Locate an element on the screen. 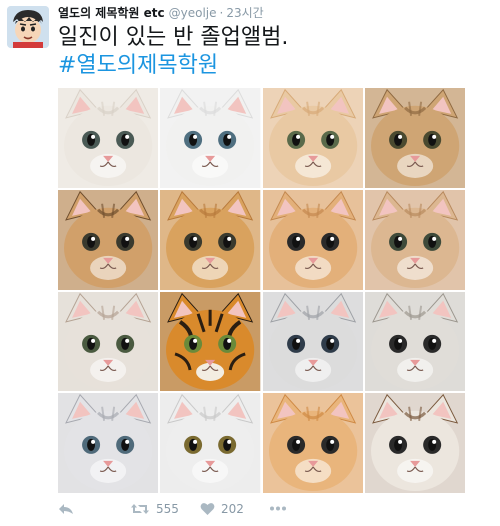  tweet-timestamp: 23시간 is located at coordinates (244, 13).